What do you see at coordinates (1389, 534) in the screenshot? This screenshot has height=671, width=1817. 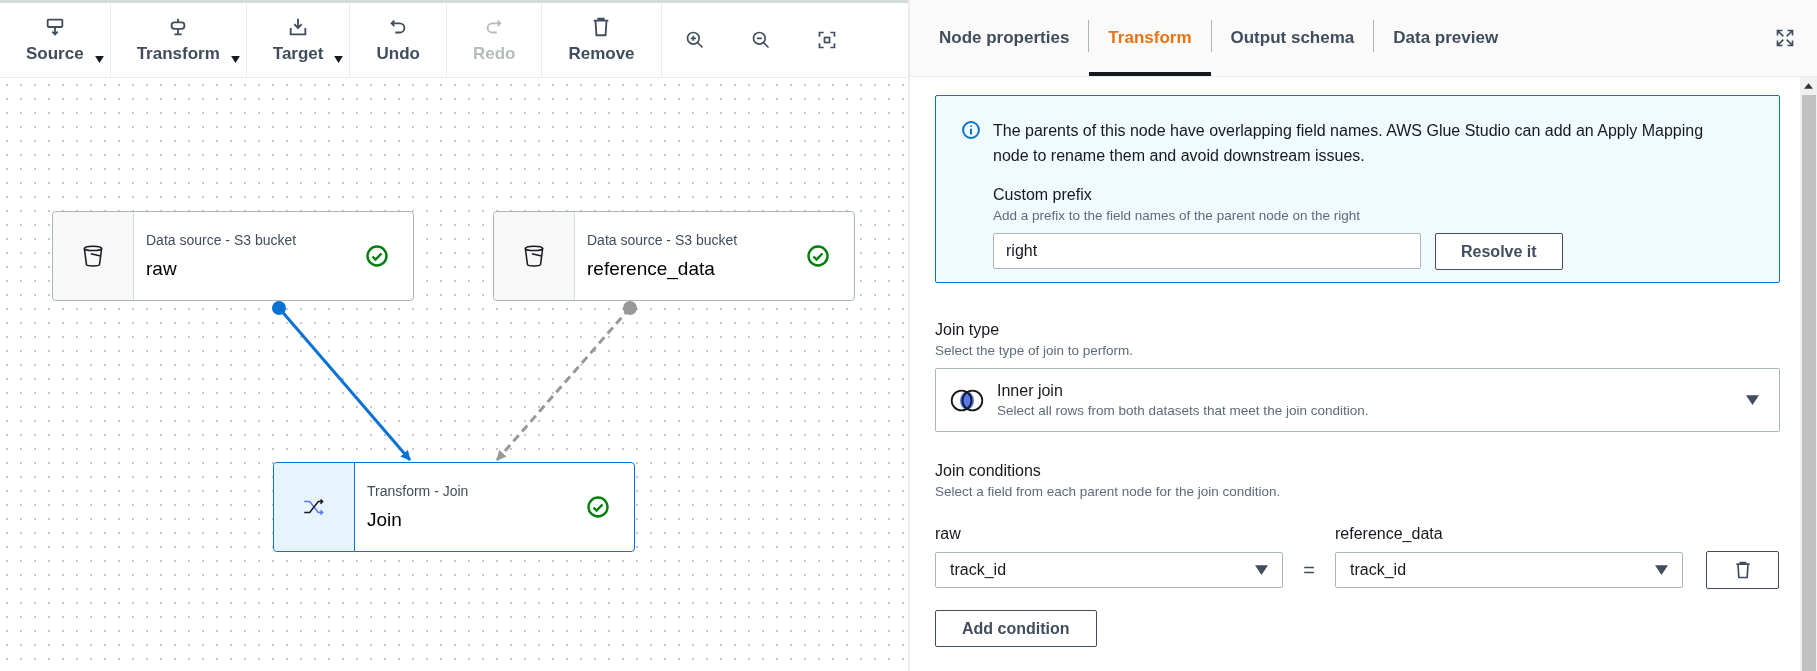 I see `column-label: reference_data` at bounding box center [1389, 534].